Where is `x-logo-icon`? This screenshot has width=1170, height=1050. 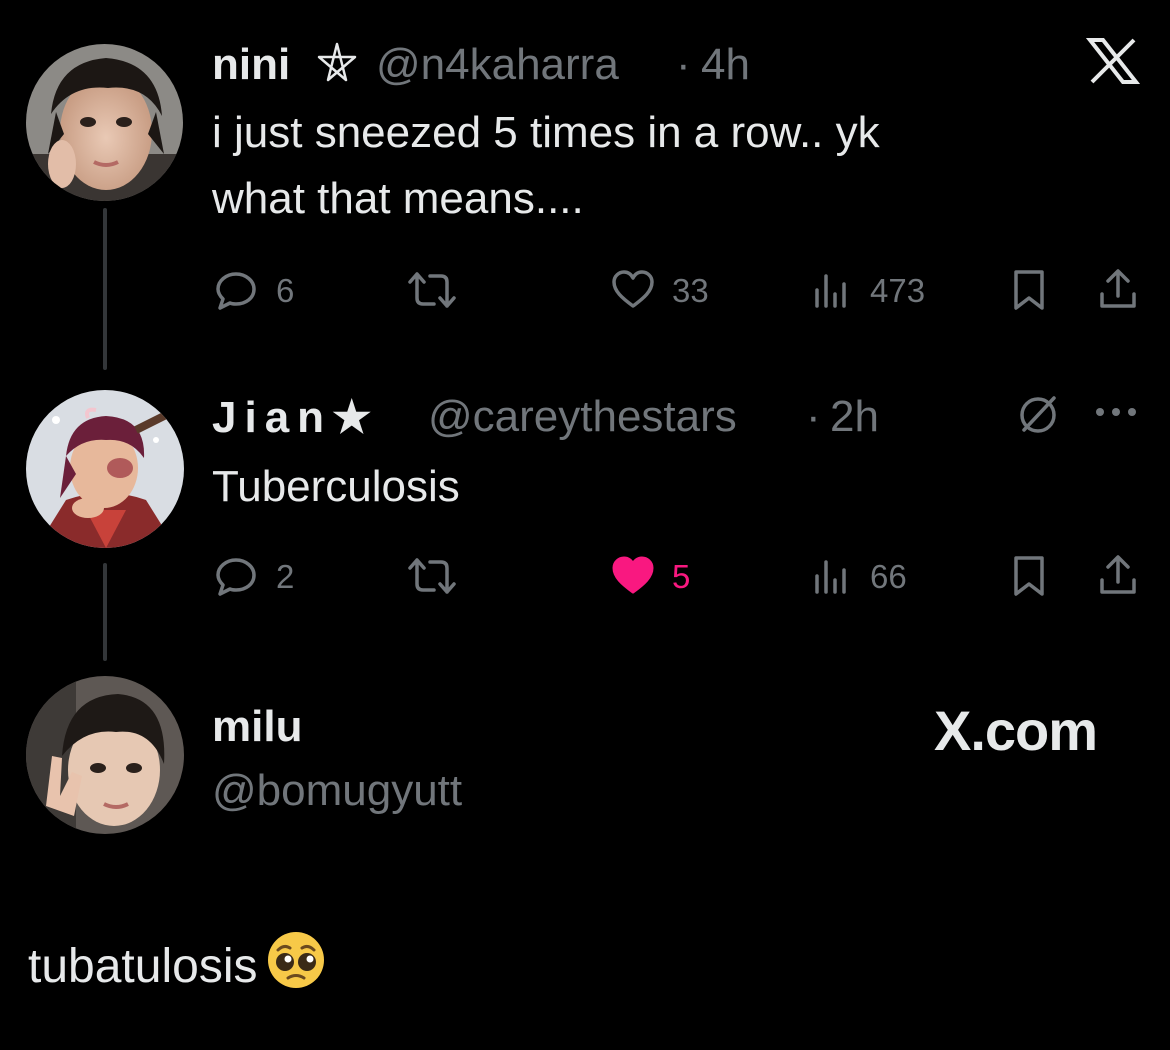 x-logo-icon is located at coordinates (1113, 63).